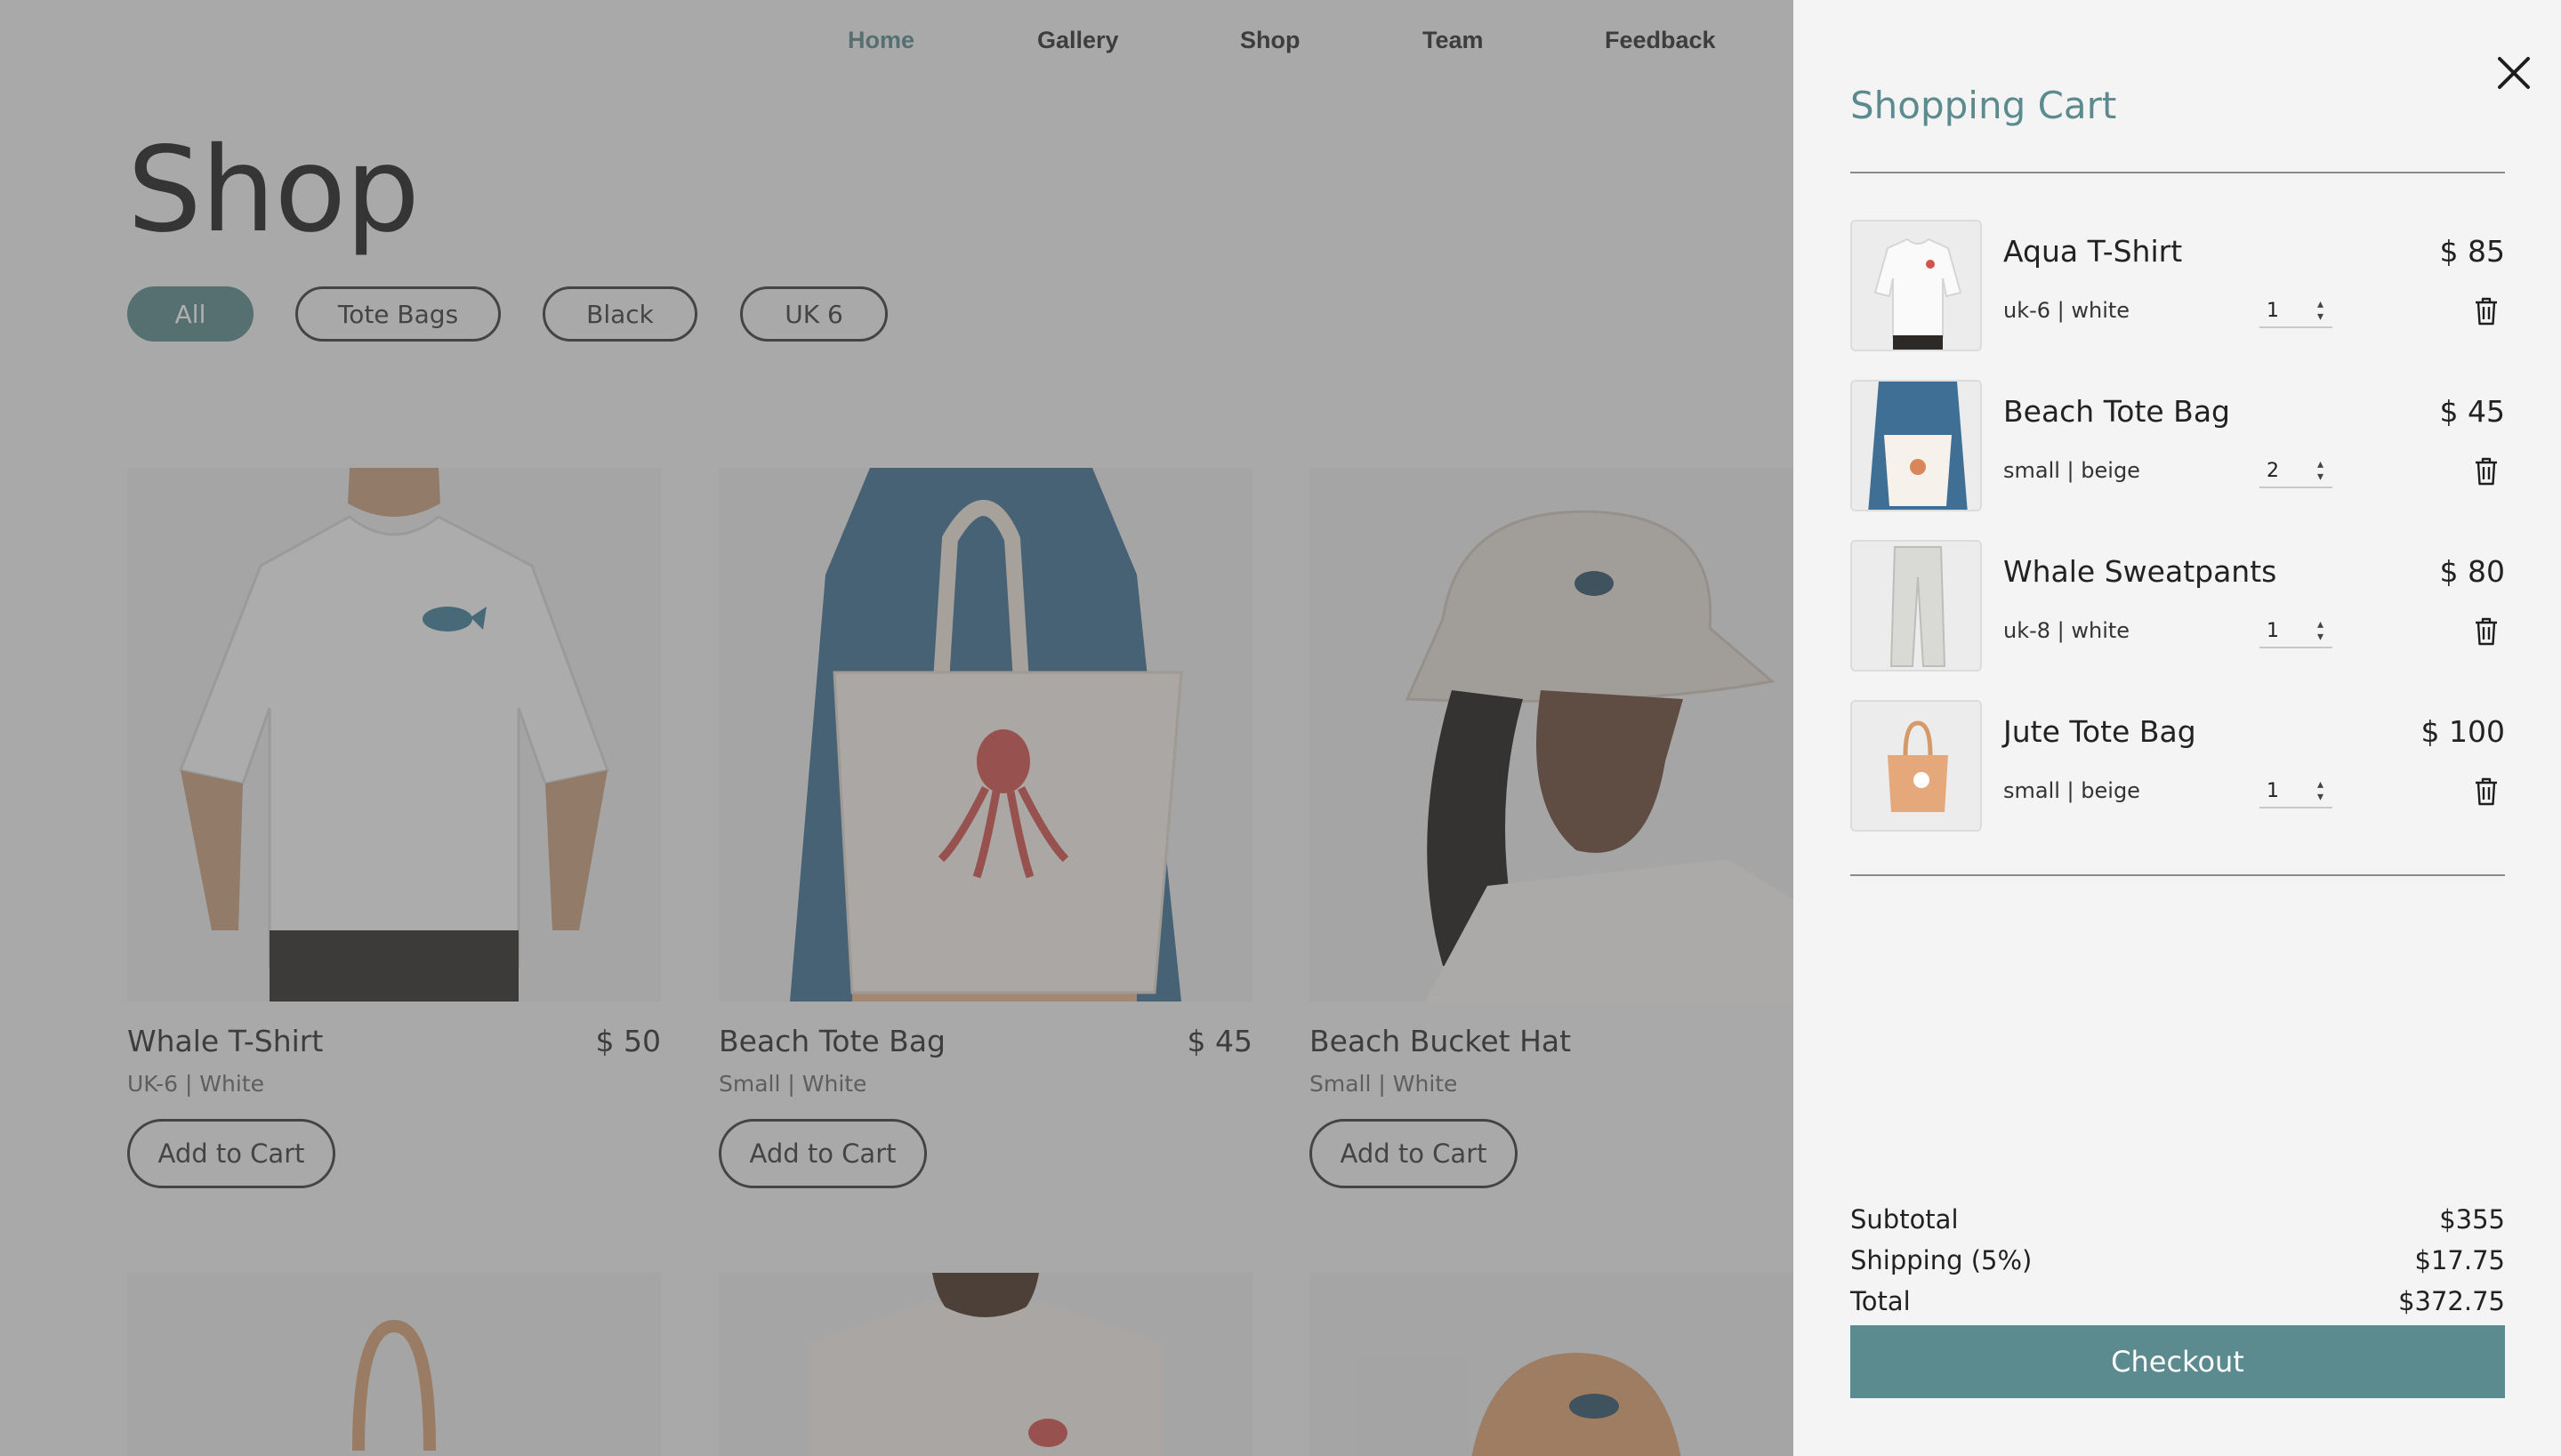 The width and height of the screenshot is (2561, 1456). Describe the element at coordinates (2067, 310) in the screenshot. I see `cart-item-variant: uk-6 | white` at that location.